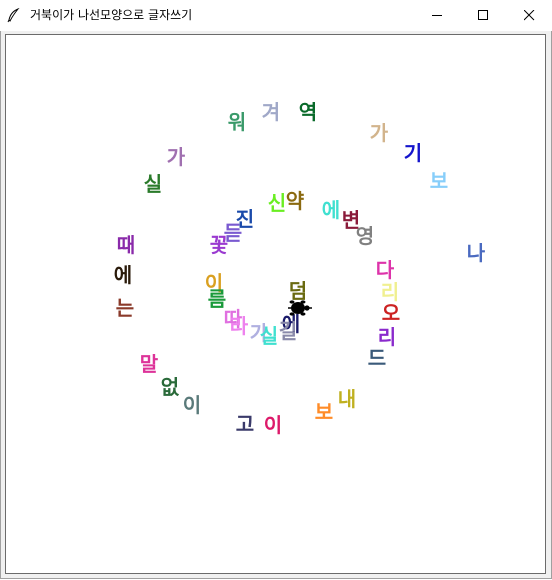 Image resolution: width=552 pixels, height=580 pixels. What do you see at coordinates (295, 201) in the screenshot?
I see `spiral-glyph: 약` at bounding box center [295, 201].